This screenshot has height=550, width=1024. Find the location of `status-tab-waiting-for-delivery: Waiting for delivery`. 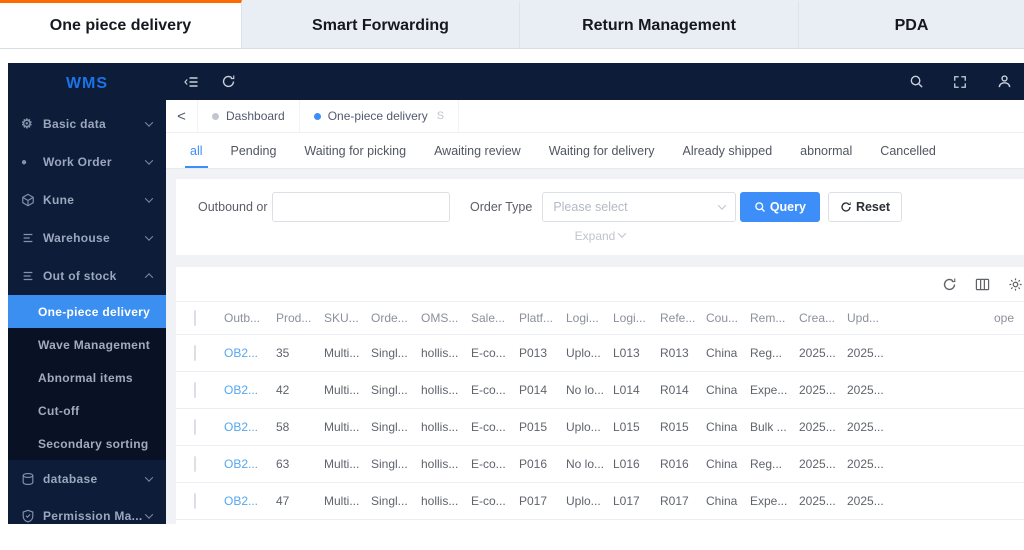

status-tab-waiting-for-delivery: Waiting for delivery is located at coordinates (602, 150).